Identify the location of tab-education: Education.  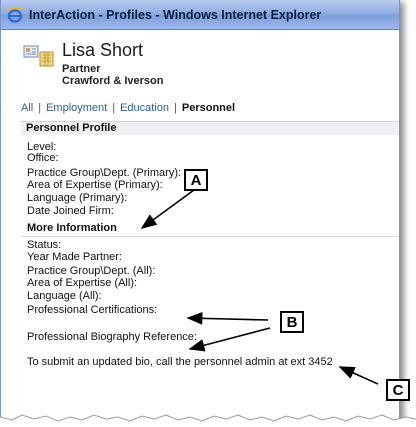
(144, 108).